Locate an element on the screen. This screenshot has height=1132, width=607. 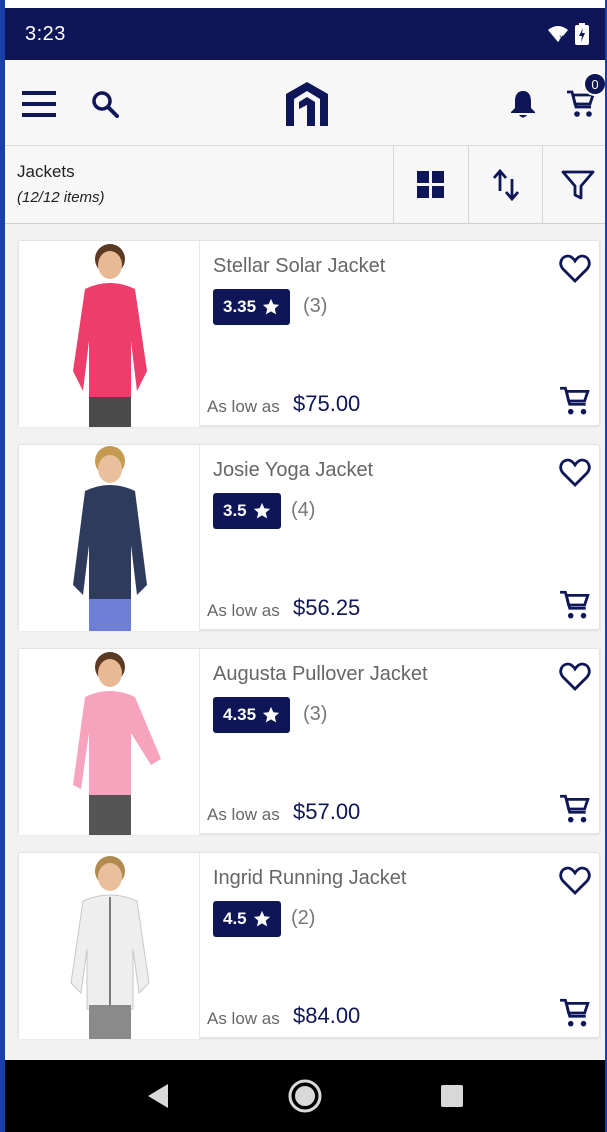
recents-button is located at coordinates (452, 1096).